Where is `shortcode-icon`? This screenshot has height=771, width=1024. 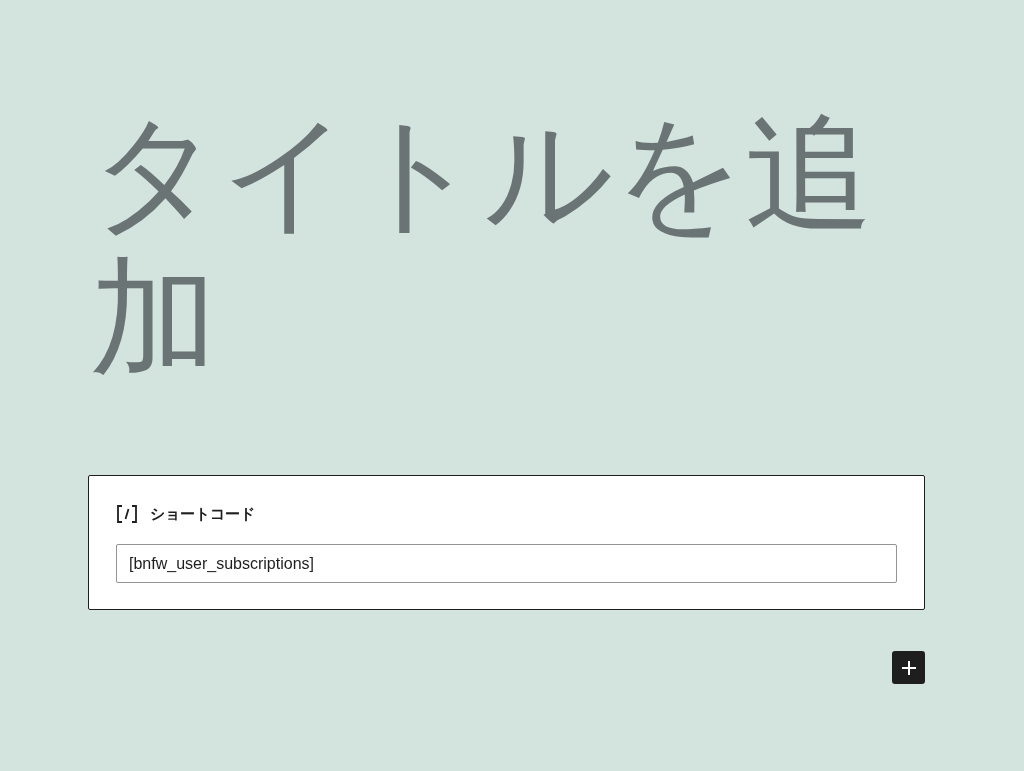
shortcode-icon is located at coordinates (127, 514).